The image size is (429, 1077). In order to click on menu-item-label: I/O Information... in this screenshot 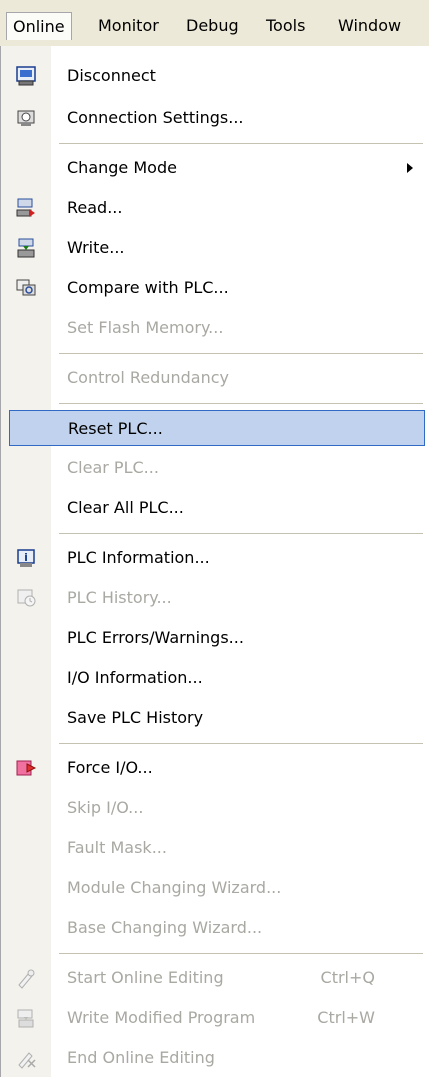, I will do `click(135, 677)`.